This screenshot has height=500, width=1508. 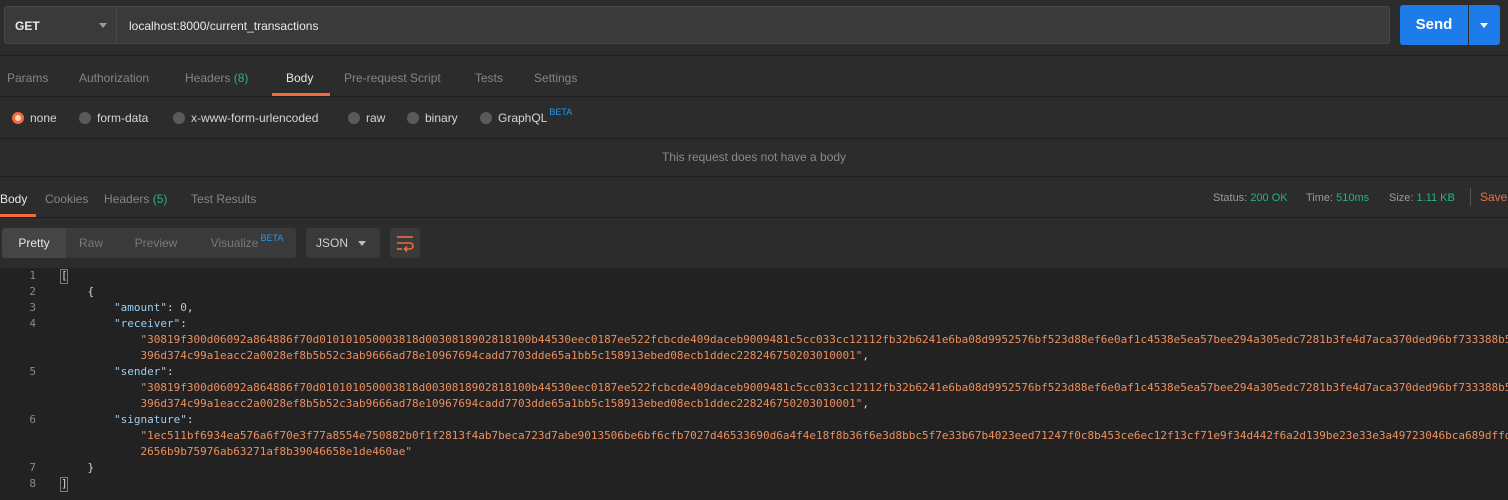 What do you see at coordinates (32, 483) in the screenshot?
I see `line-number: 8` at bounding box center [32, 483].